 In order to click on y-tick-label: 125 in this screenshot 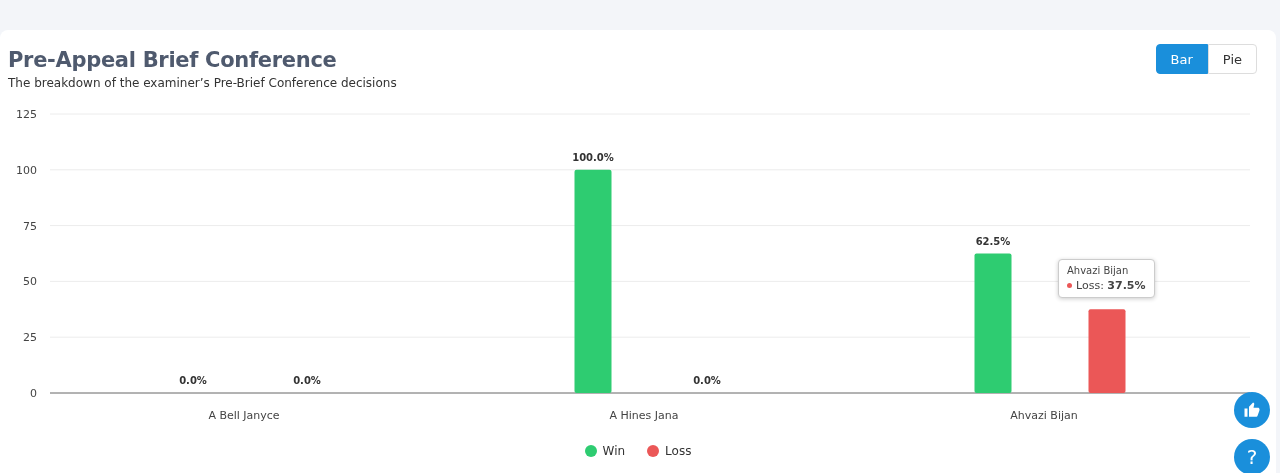, I will do `click(26, 114)`.